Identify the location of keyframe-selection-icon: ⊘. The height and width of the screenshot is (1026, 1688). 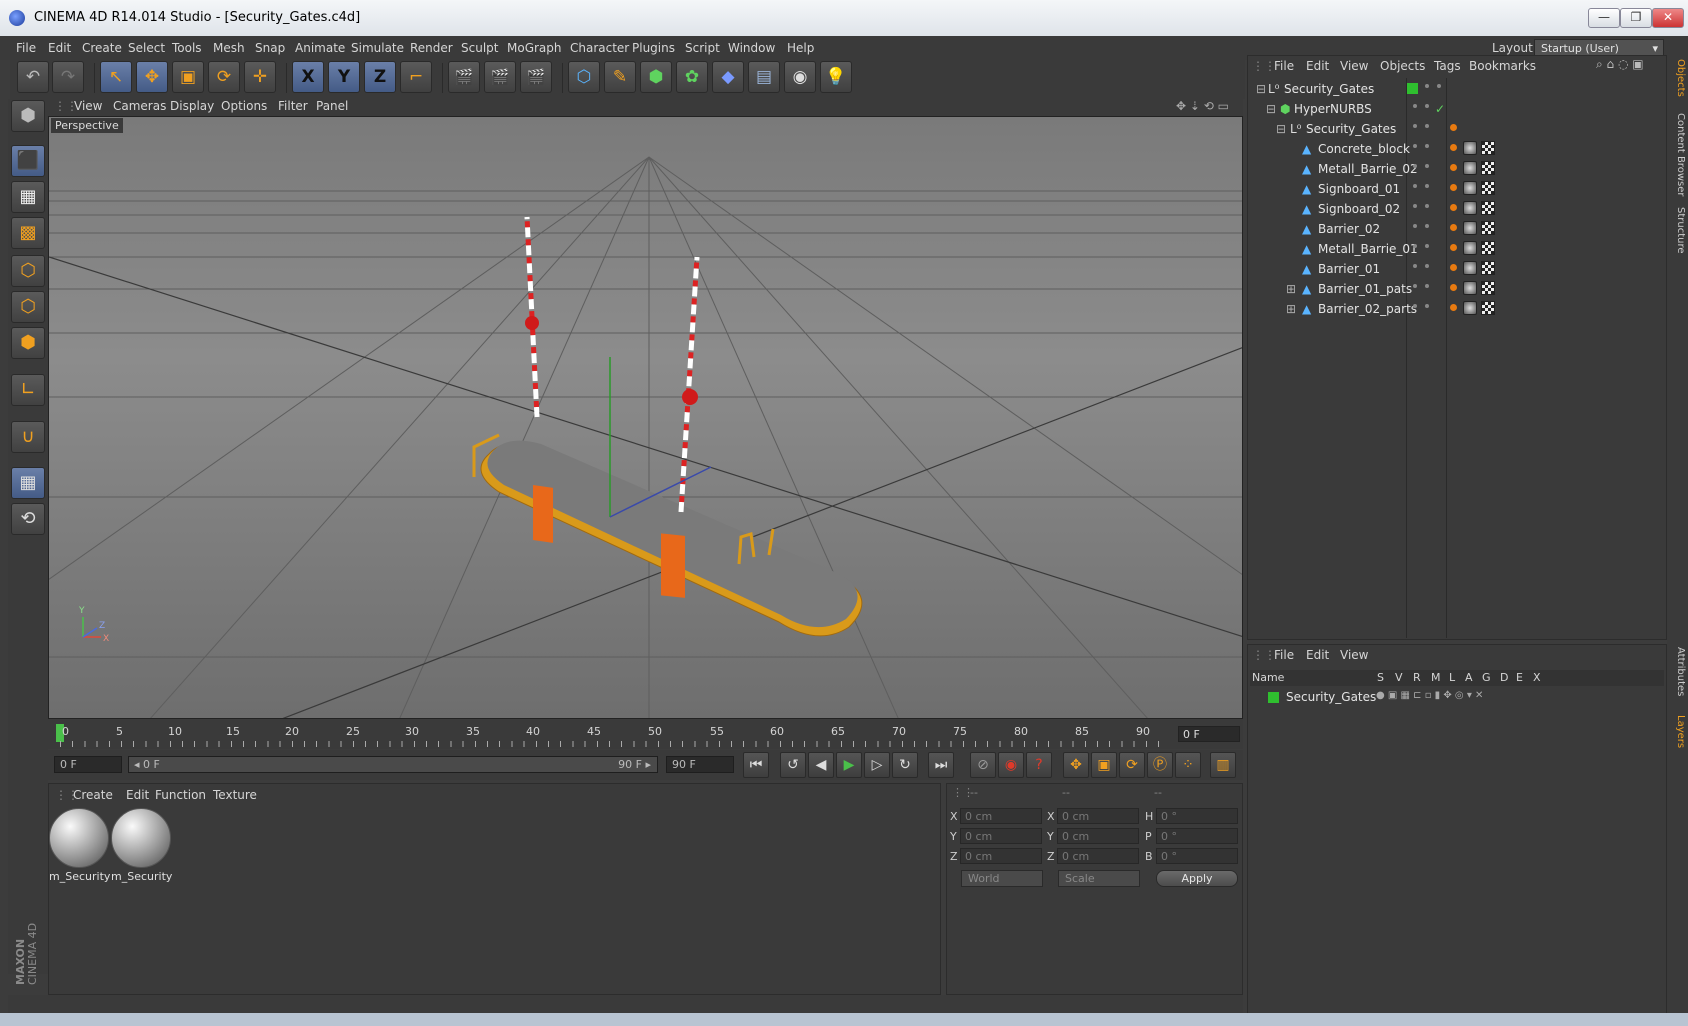
(983, 765).